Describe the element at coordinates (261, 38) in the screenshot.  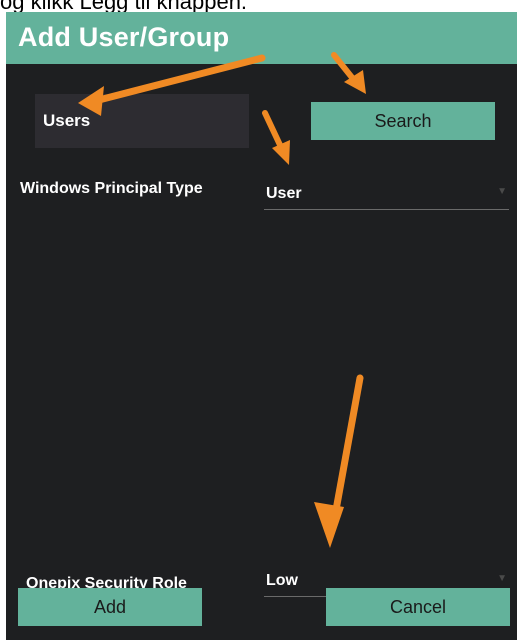
I see `dialog-title-bar: Add User/Group` at that location.